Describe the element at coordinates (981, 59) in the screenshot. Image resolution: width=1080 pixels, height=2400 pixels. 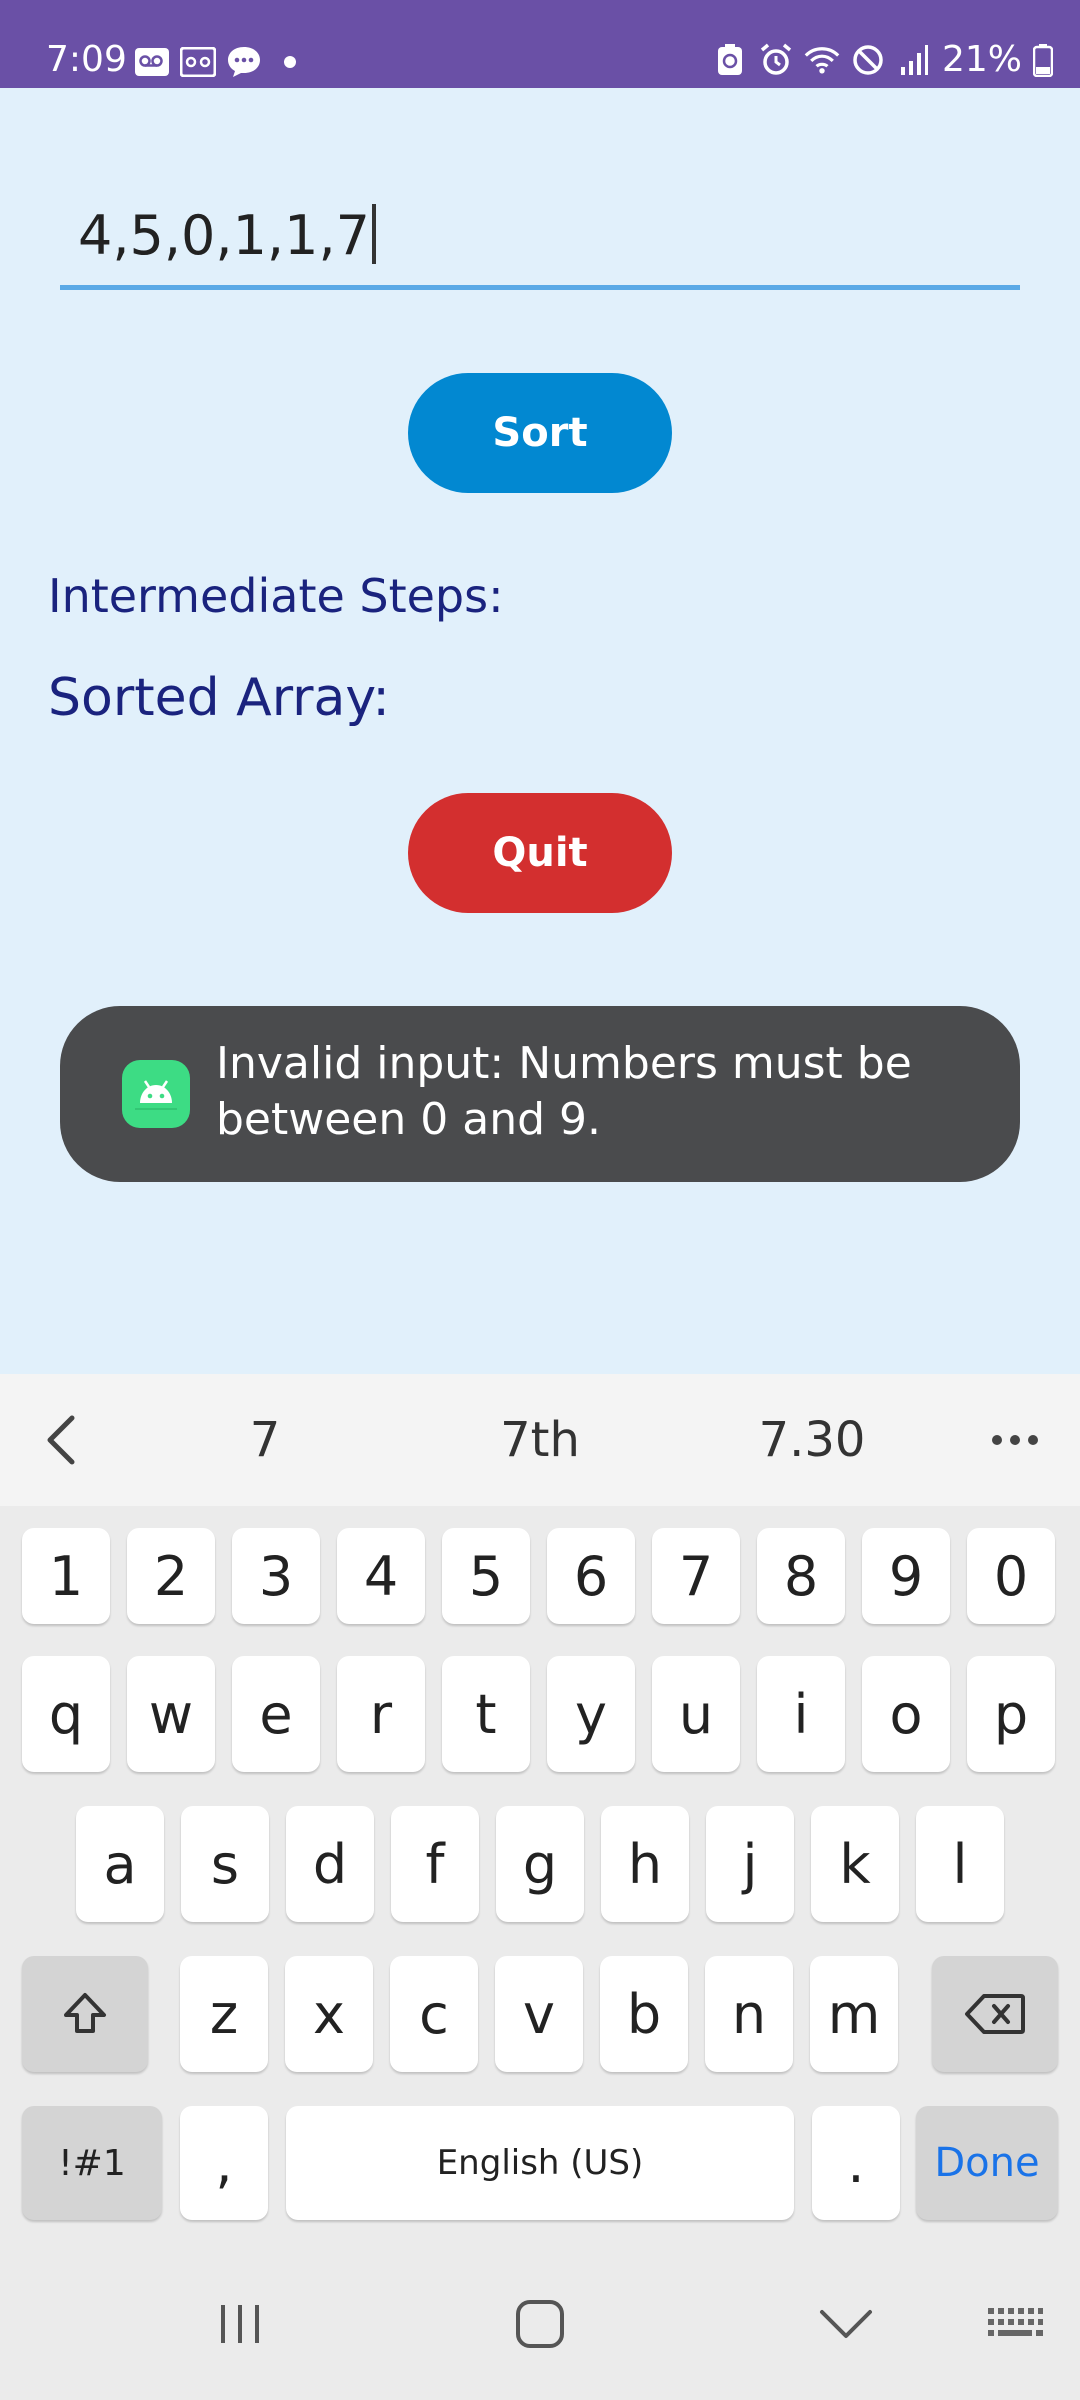
I see `battery-percent: 21%` at that location.